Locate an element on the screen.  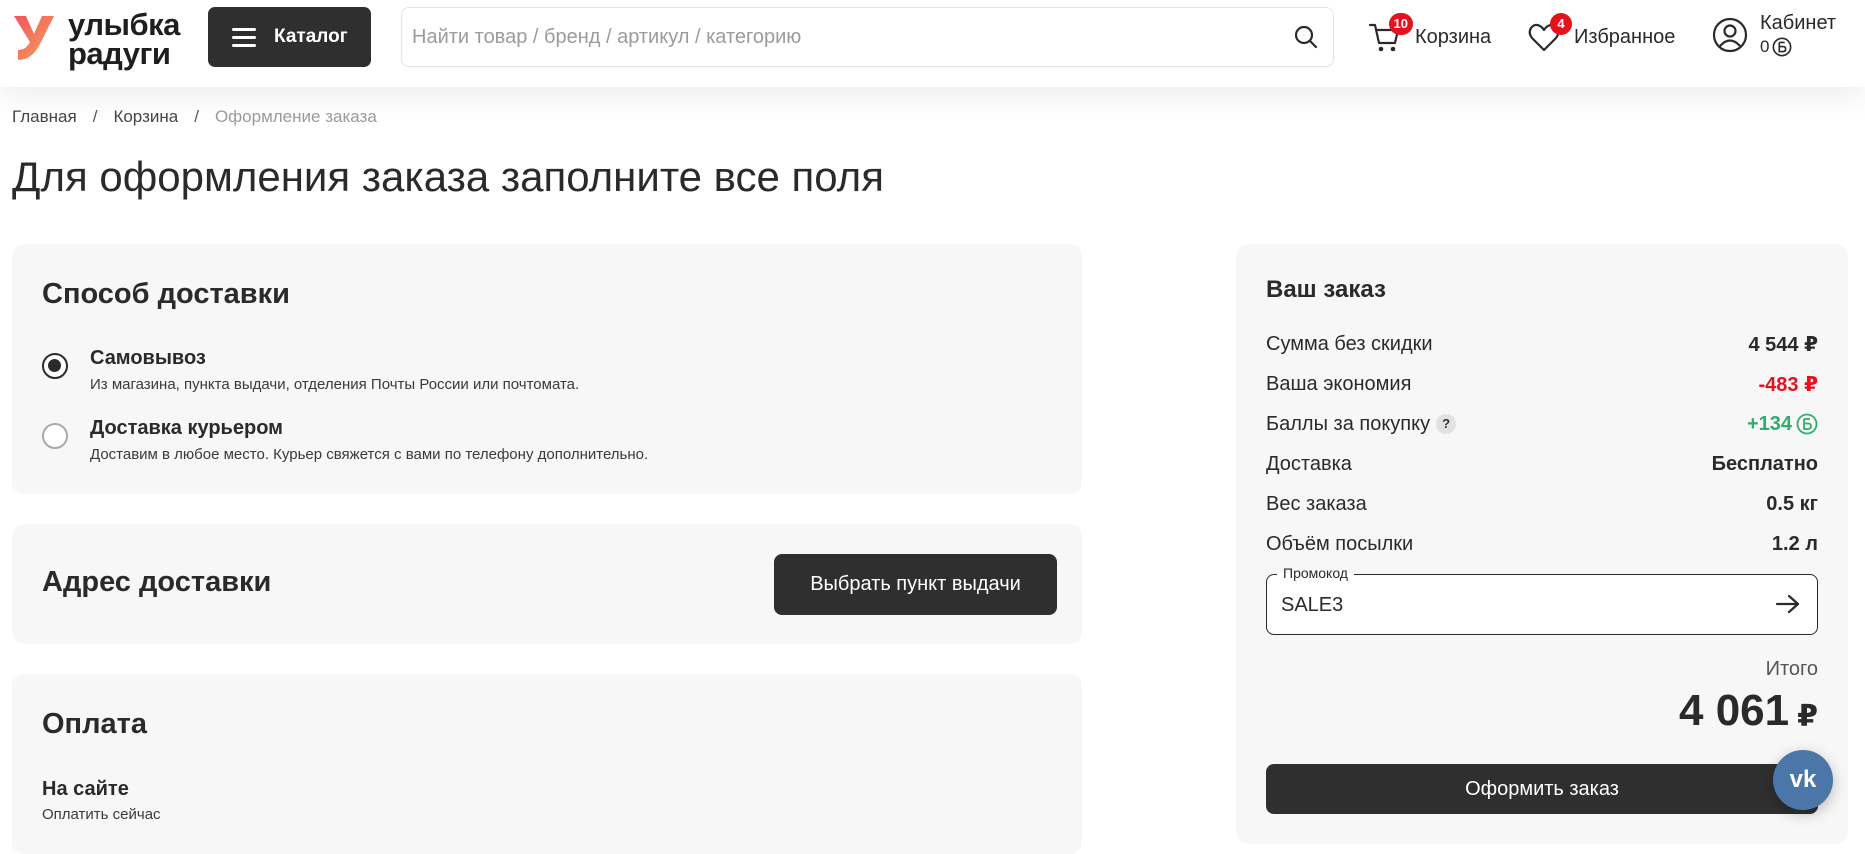
cabinet-label: Кабинет is located at coordinates (1798, 23).